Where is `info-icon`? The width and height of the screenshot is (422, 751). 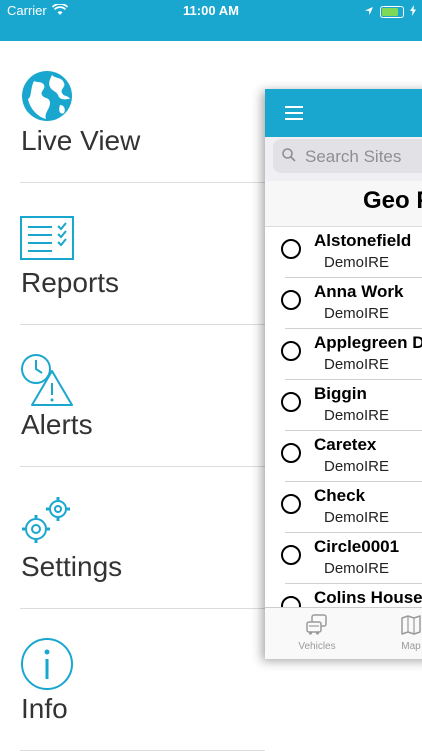 info-icon is located at coordinates (47, 664).